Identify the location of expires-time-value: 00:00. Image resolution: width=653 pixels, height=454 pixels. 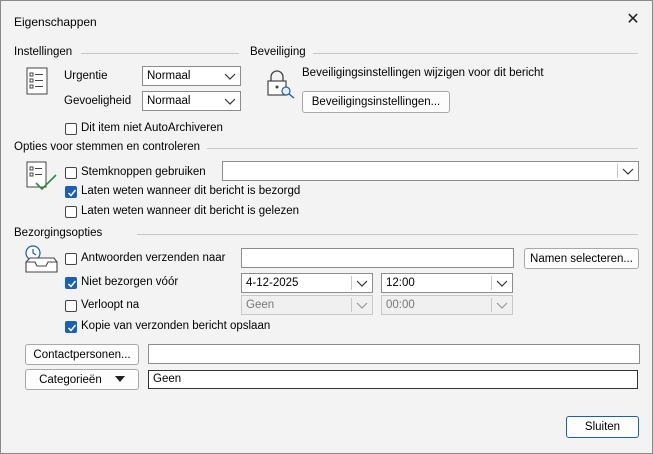
(400, 305).